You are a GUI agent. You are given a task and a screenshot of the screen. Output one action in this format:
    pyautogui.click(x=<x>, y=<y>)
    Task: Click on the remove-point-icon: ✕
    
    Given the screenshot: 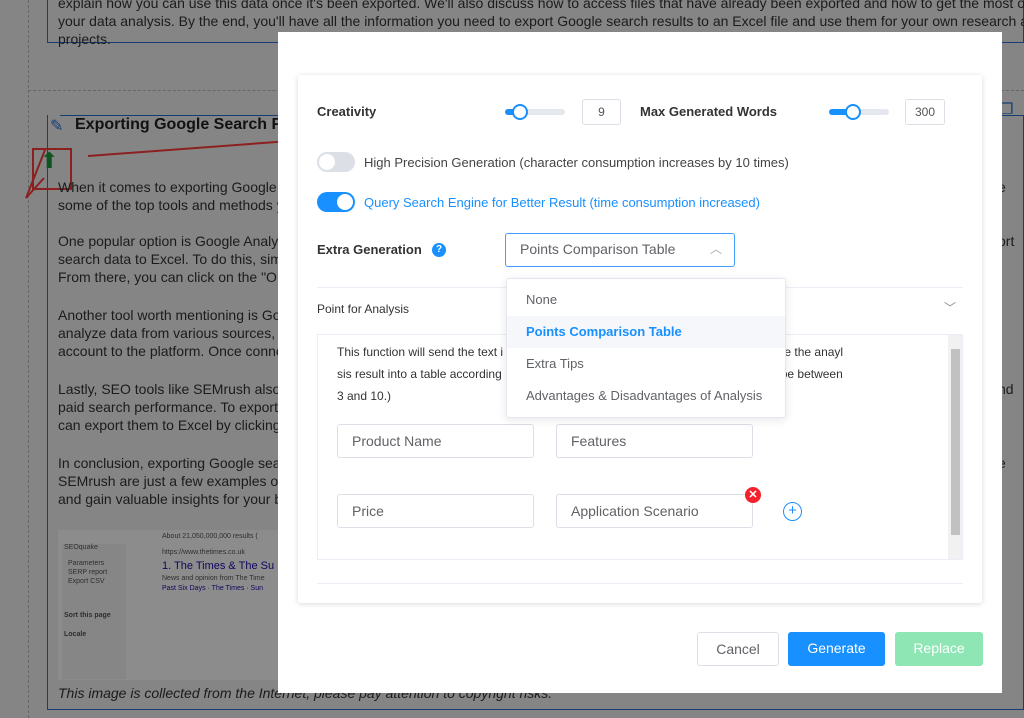 What is the action you would take?
    pyautogui.click(x=753, y=495)
    